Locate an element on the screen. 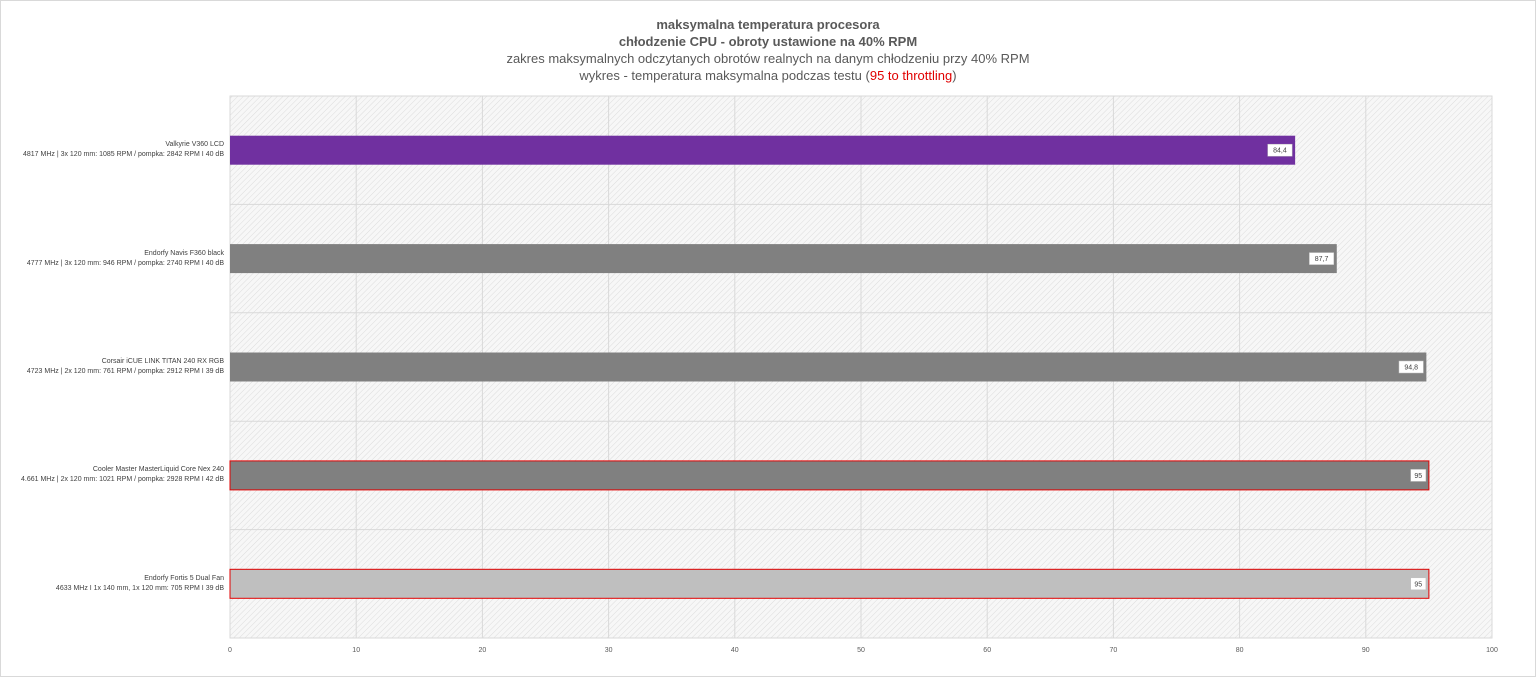 Image resolution: width=1536 pixels, height=677 pixels. data-label: 84,4 is located at coordinates (1280, 151).